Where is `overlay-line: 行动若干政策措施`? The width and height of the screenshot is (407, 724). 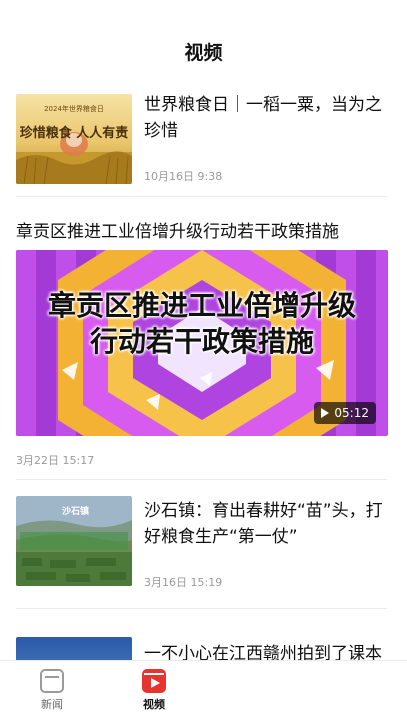 overlay-line: 行动若干政策措施 is located at coordinates (201, 341).